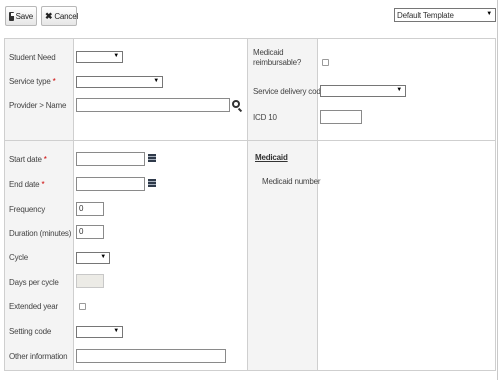  I want to click on template-select: Default Template ▼, so click(445, 15).